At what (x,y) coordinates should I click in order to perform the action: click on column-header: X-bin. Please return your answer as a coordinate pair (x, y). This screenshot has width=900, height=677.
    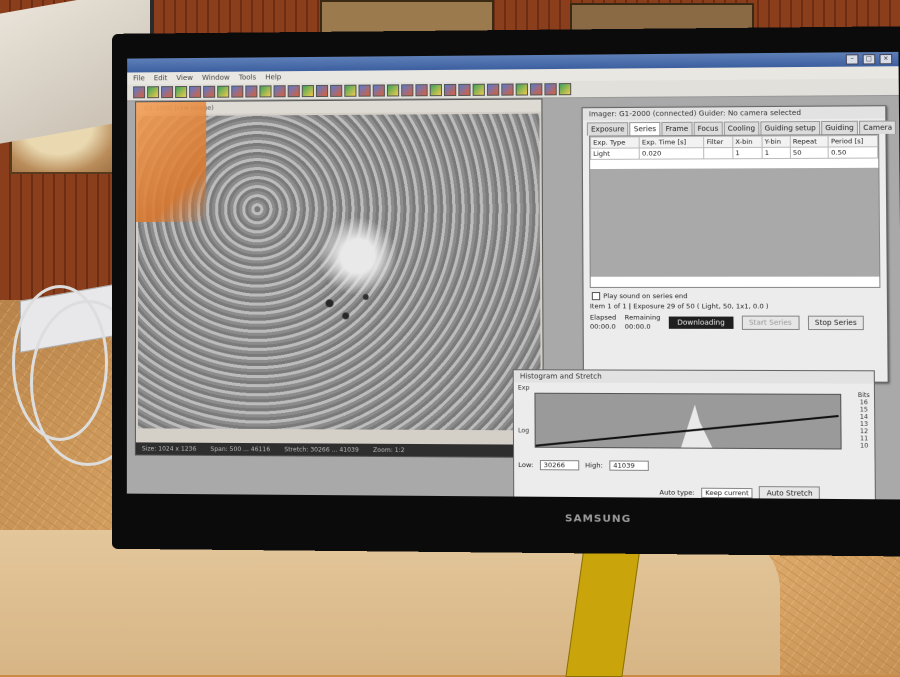
    Looking at the image, I should click on (747, 142).